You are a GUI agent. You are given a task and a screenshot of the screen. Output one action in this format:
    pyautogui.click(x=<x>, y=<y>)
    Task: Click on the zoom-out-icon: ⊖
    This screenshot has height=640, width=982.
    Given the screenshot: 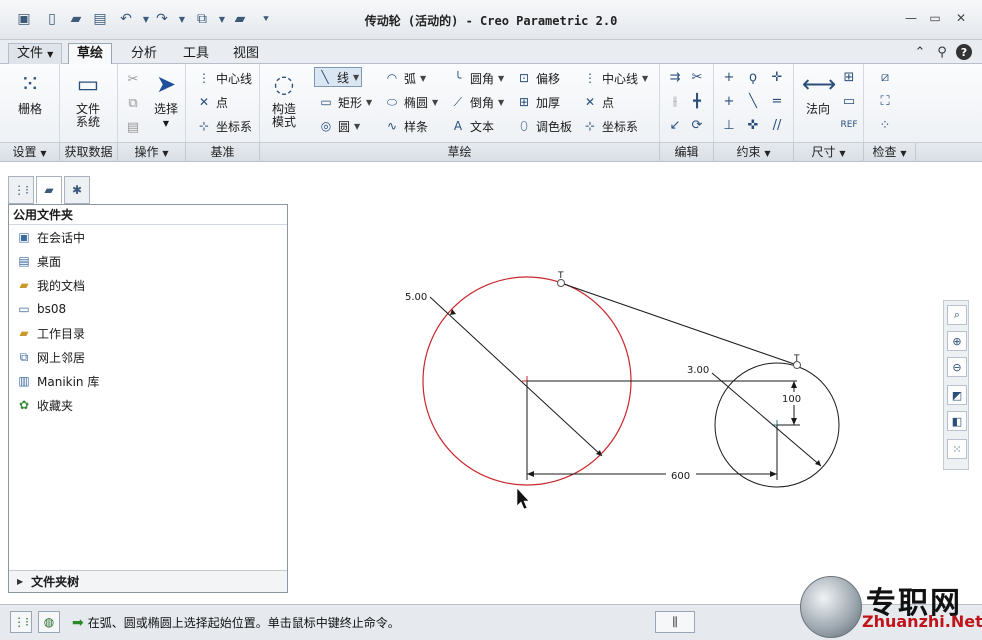 What is the action you would take?
    pyautogui.click(x=957, y=367)
    